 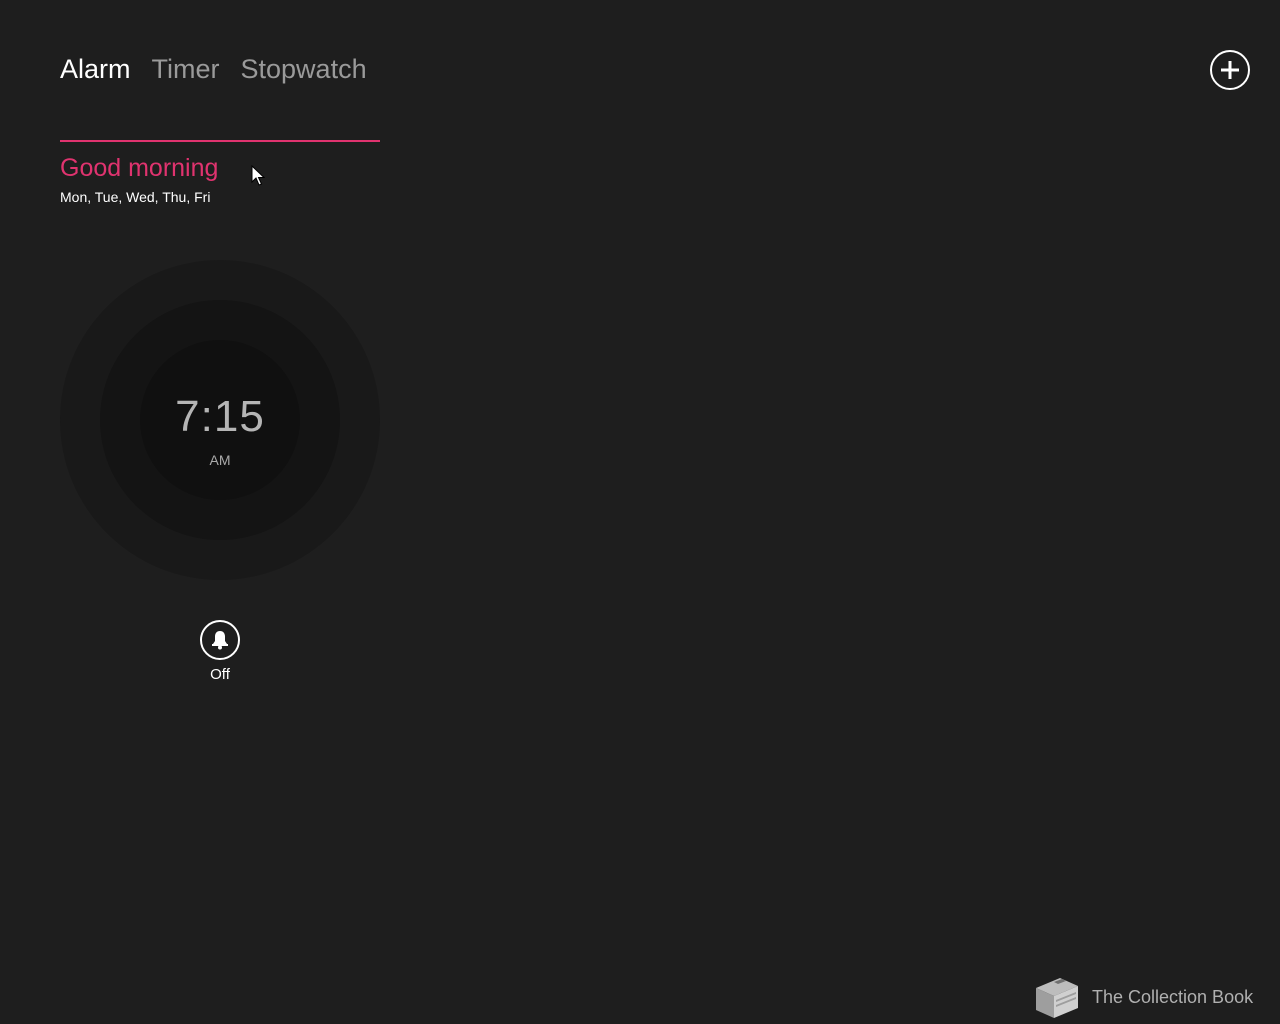 What do you see at coordinates (258, 175) in the screenshot?
I see `mouse-cursor-icon` at bounding box center [258, 175].